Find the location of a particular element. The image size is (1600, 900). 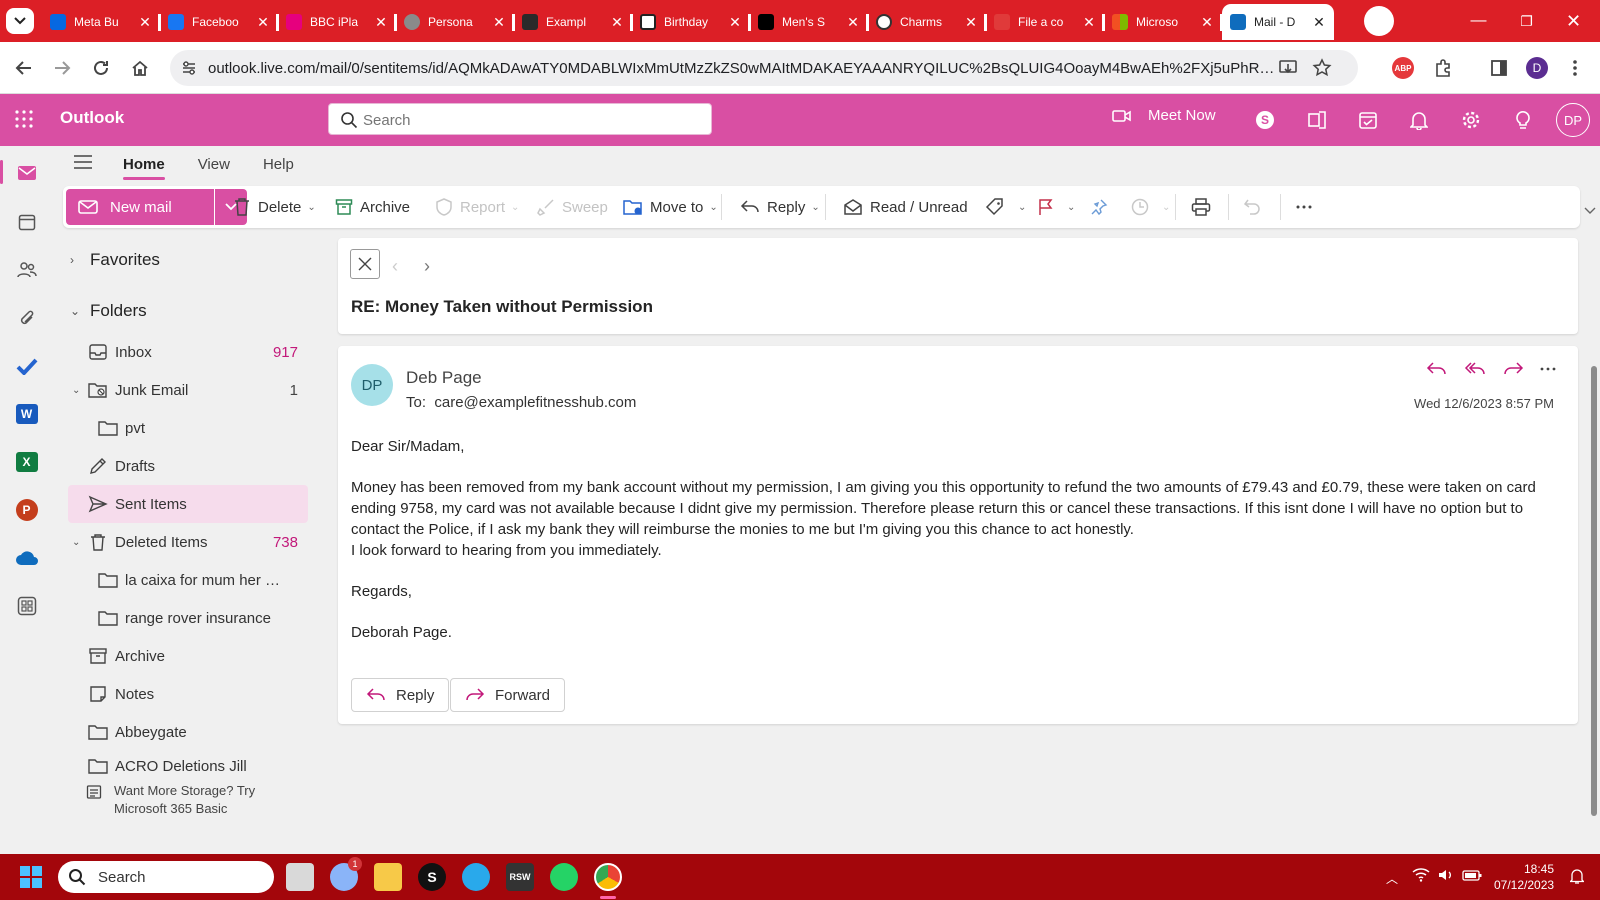

report-button: Report ⌄ is located at coordinates (477, 207).